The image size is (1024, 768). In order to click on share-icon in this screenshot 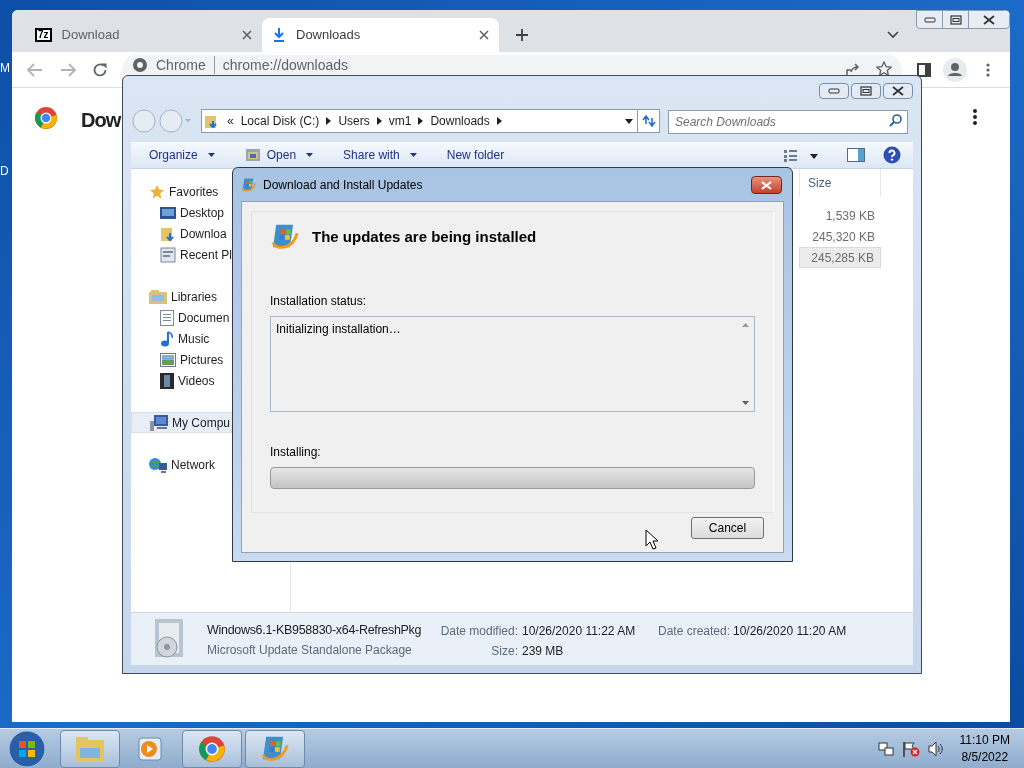, I will do `click(853, 70)`.